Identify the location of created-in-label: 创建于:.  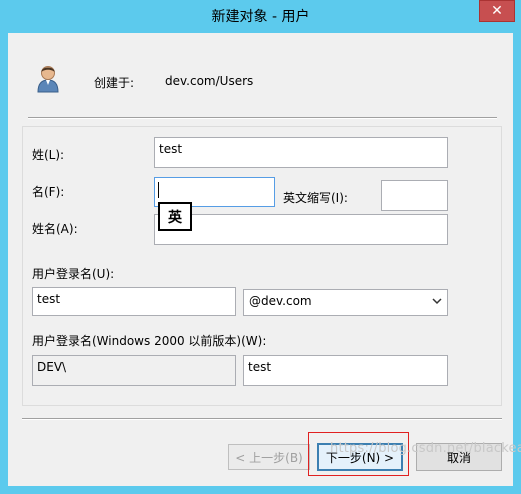
(114, 83).